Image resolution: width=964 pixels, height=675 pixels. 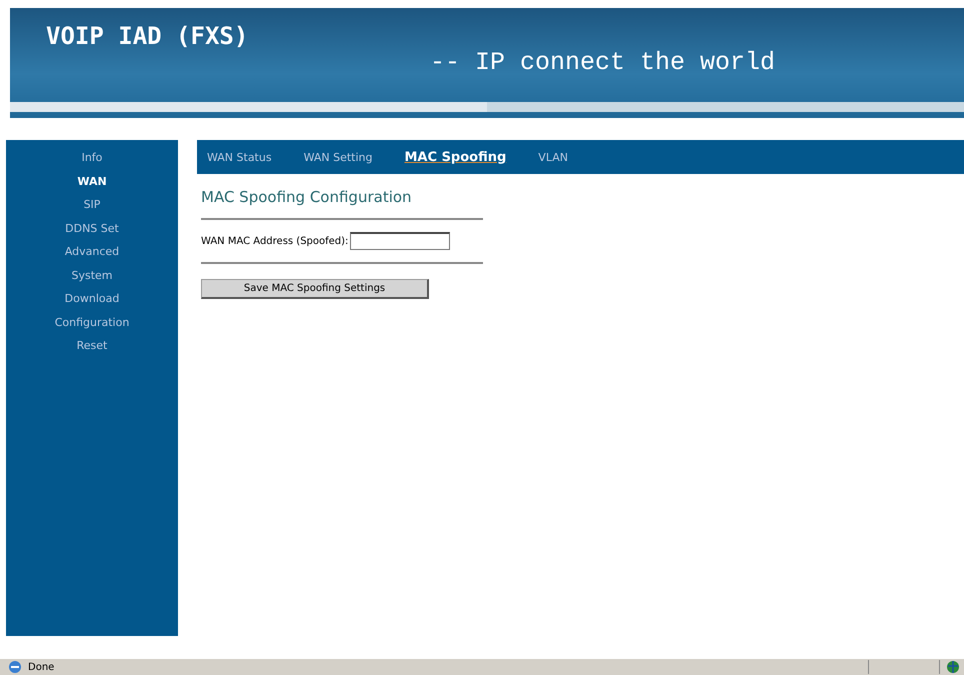 What do you see at coordinates (92, 204) in the screenshot?
I see `sidebar-item: SIP` at bounding box center [92, 204].